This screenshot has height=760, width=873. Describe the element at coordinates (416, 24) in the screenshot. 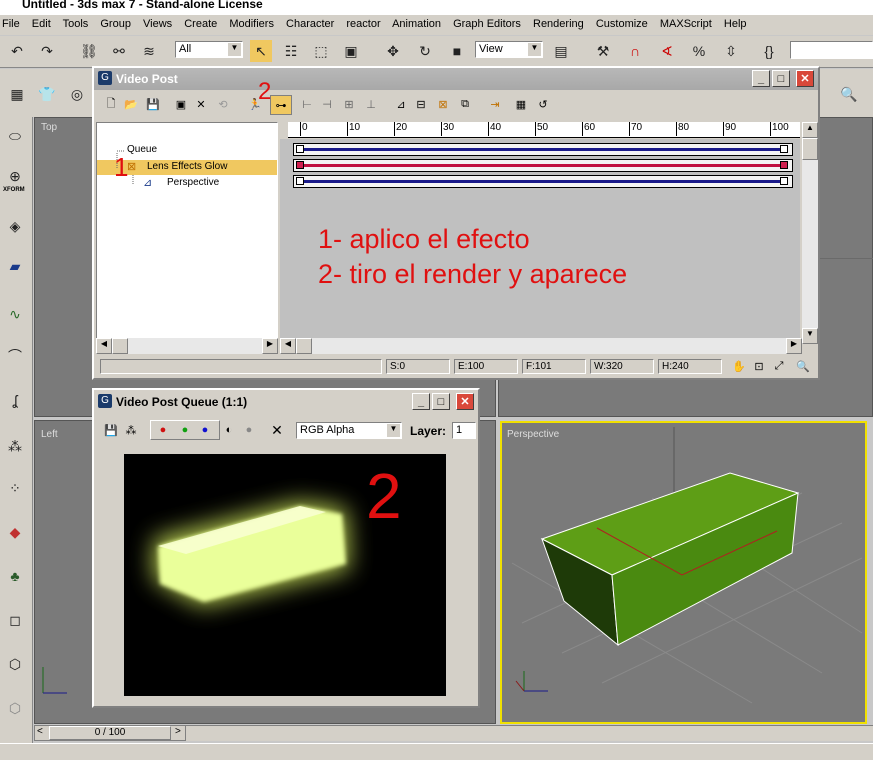

I see `menu-animation: Animation` at that location.